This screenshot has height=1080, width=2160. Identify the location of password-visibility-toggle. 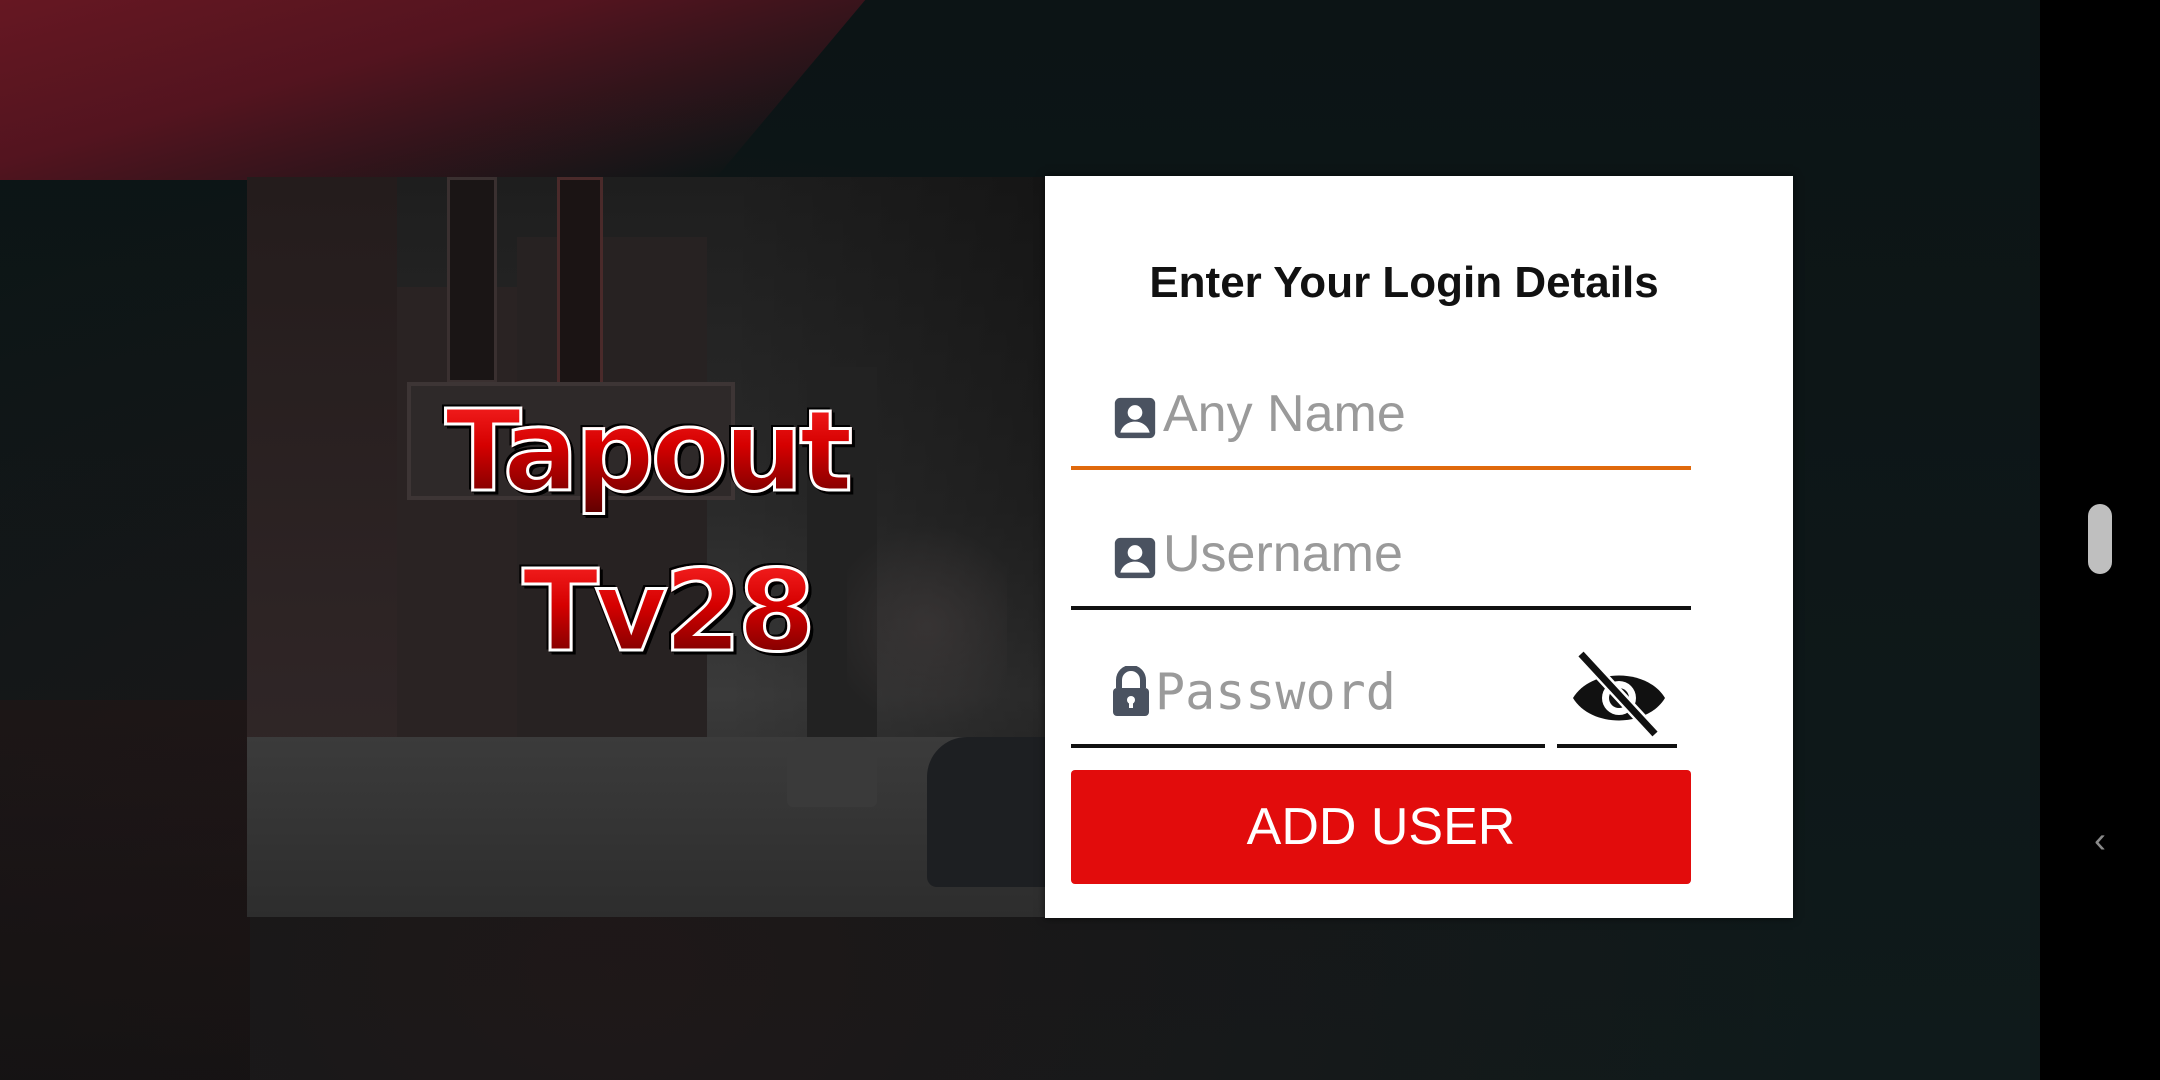
(1617, 696).